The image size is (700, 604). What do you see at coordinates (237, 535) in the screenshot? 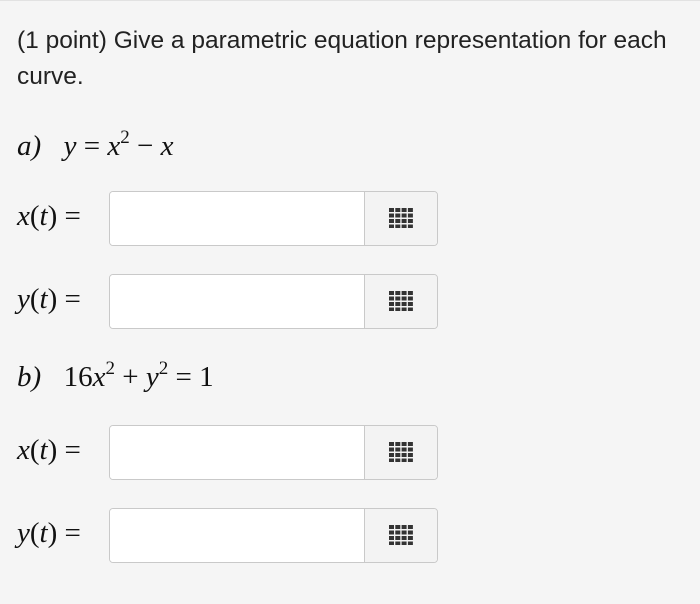
I see `part-b-y-input` at bounding box center [237, 535].